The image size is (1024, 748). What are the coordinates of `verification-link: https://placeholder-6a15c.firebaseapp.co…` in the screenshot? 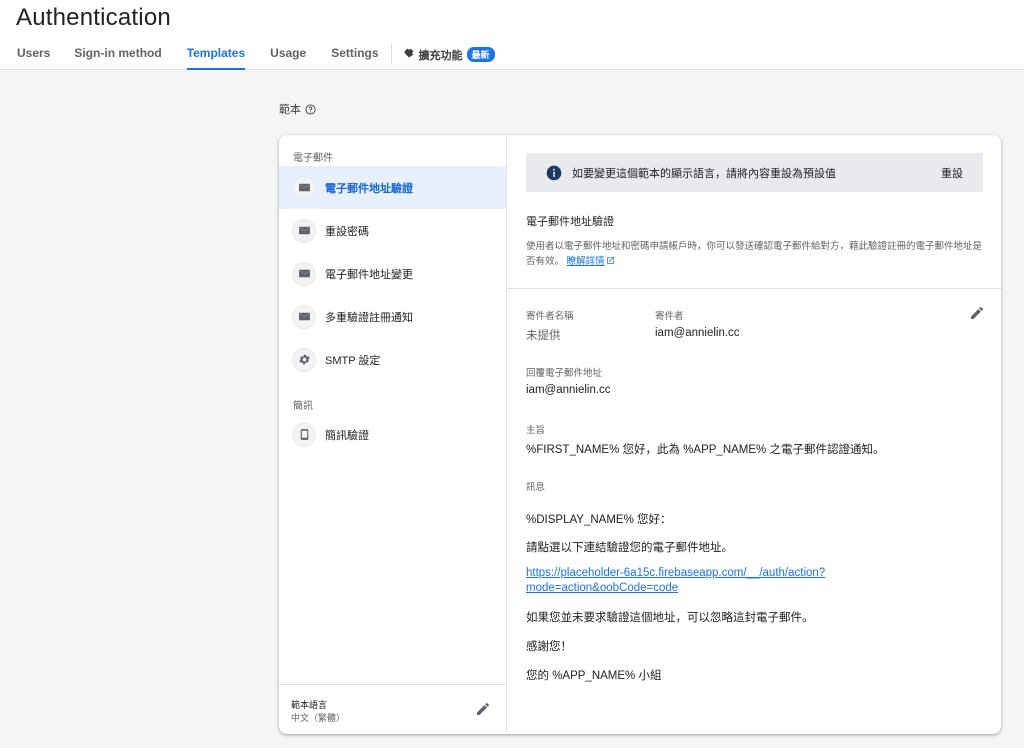 It's located at (706, 581).